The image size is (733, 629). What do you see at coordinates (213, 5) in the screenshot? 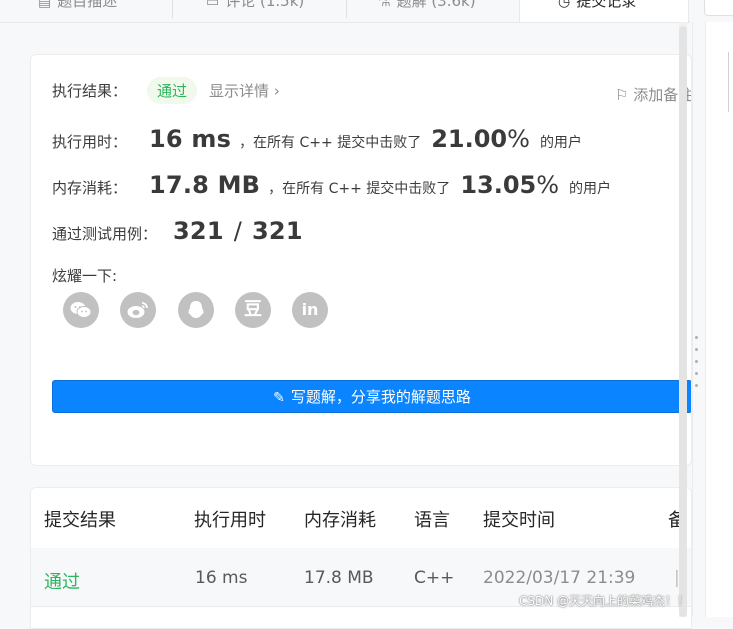
I see `comment-icon: ▭` at bounding box center [213, 5].